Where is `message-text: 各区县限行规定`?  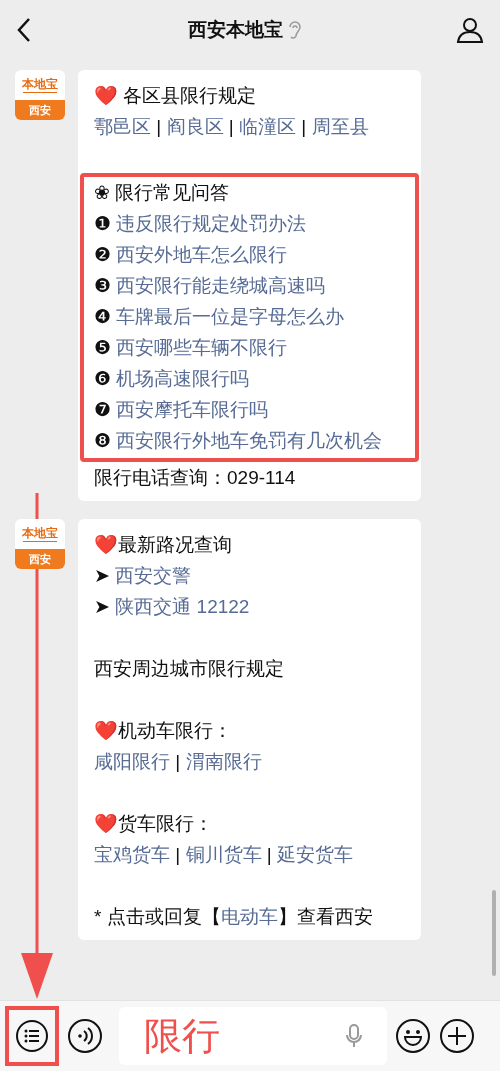 message-text: 各区县限行规定 is located at coordinates (189, 95).